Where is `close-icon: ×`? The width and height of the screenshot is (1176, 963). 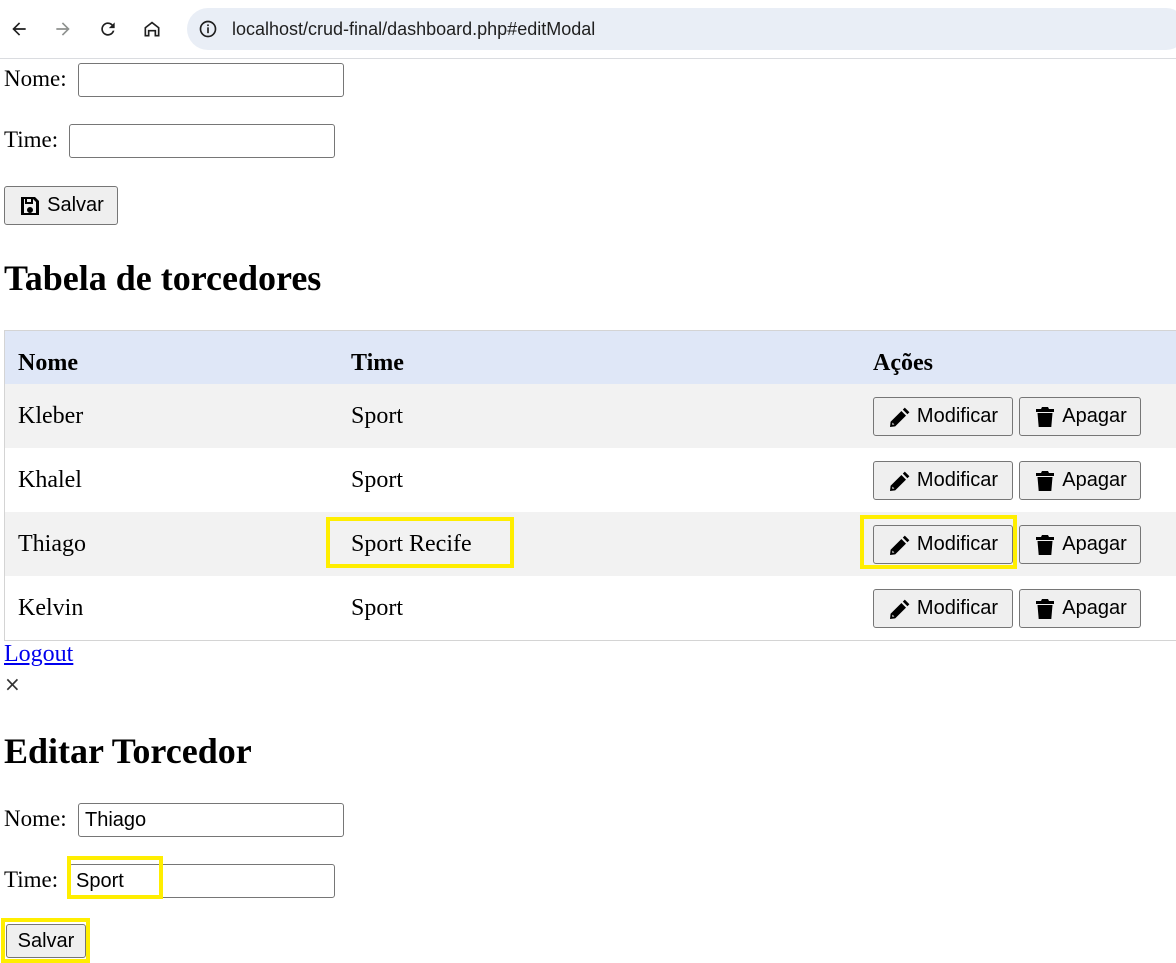
close-icon: × is located at coordinates (12, 684).